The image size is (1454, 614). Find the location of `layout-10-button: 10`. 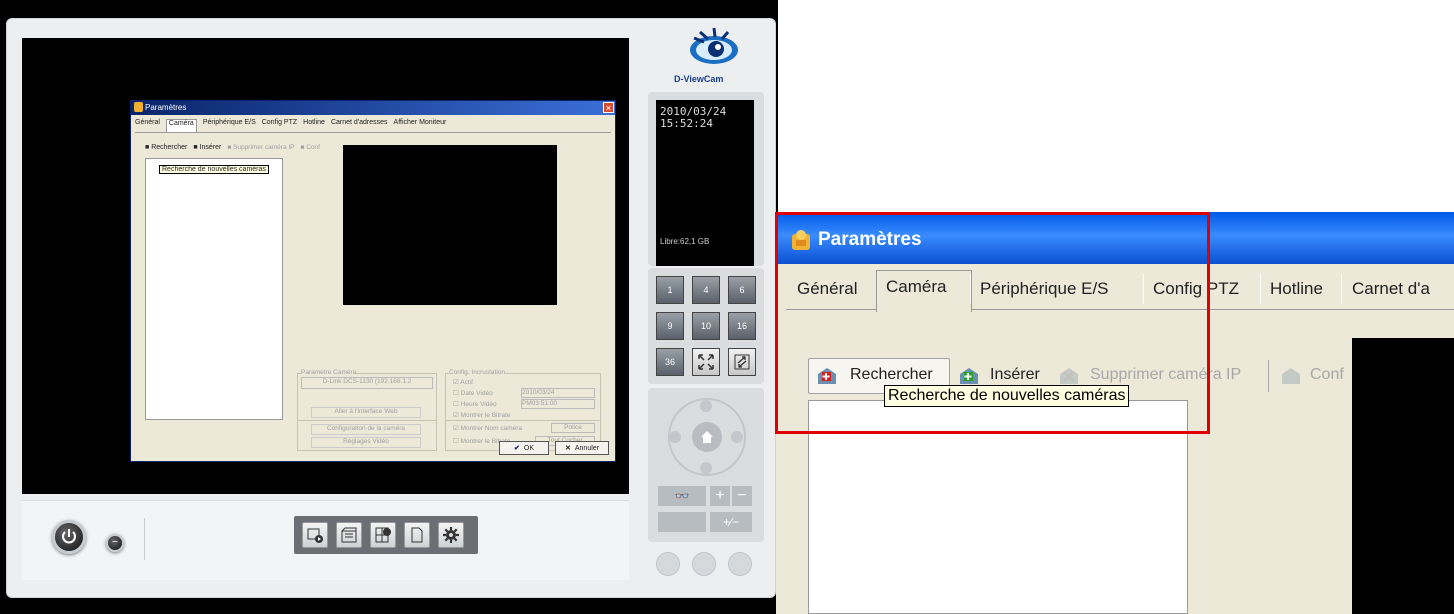

layout-10-button: 10 is located at coordinates (706, 326).